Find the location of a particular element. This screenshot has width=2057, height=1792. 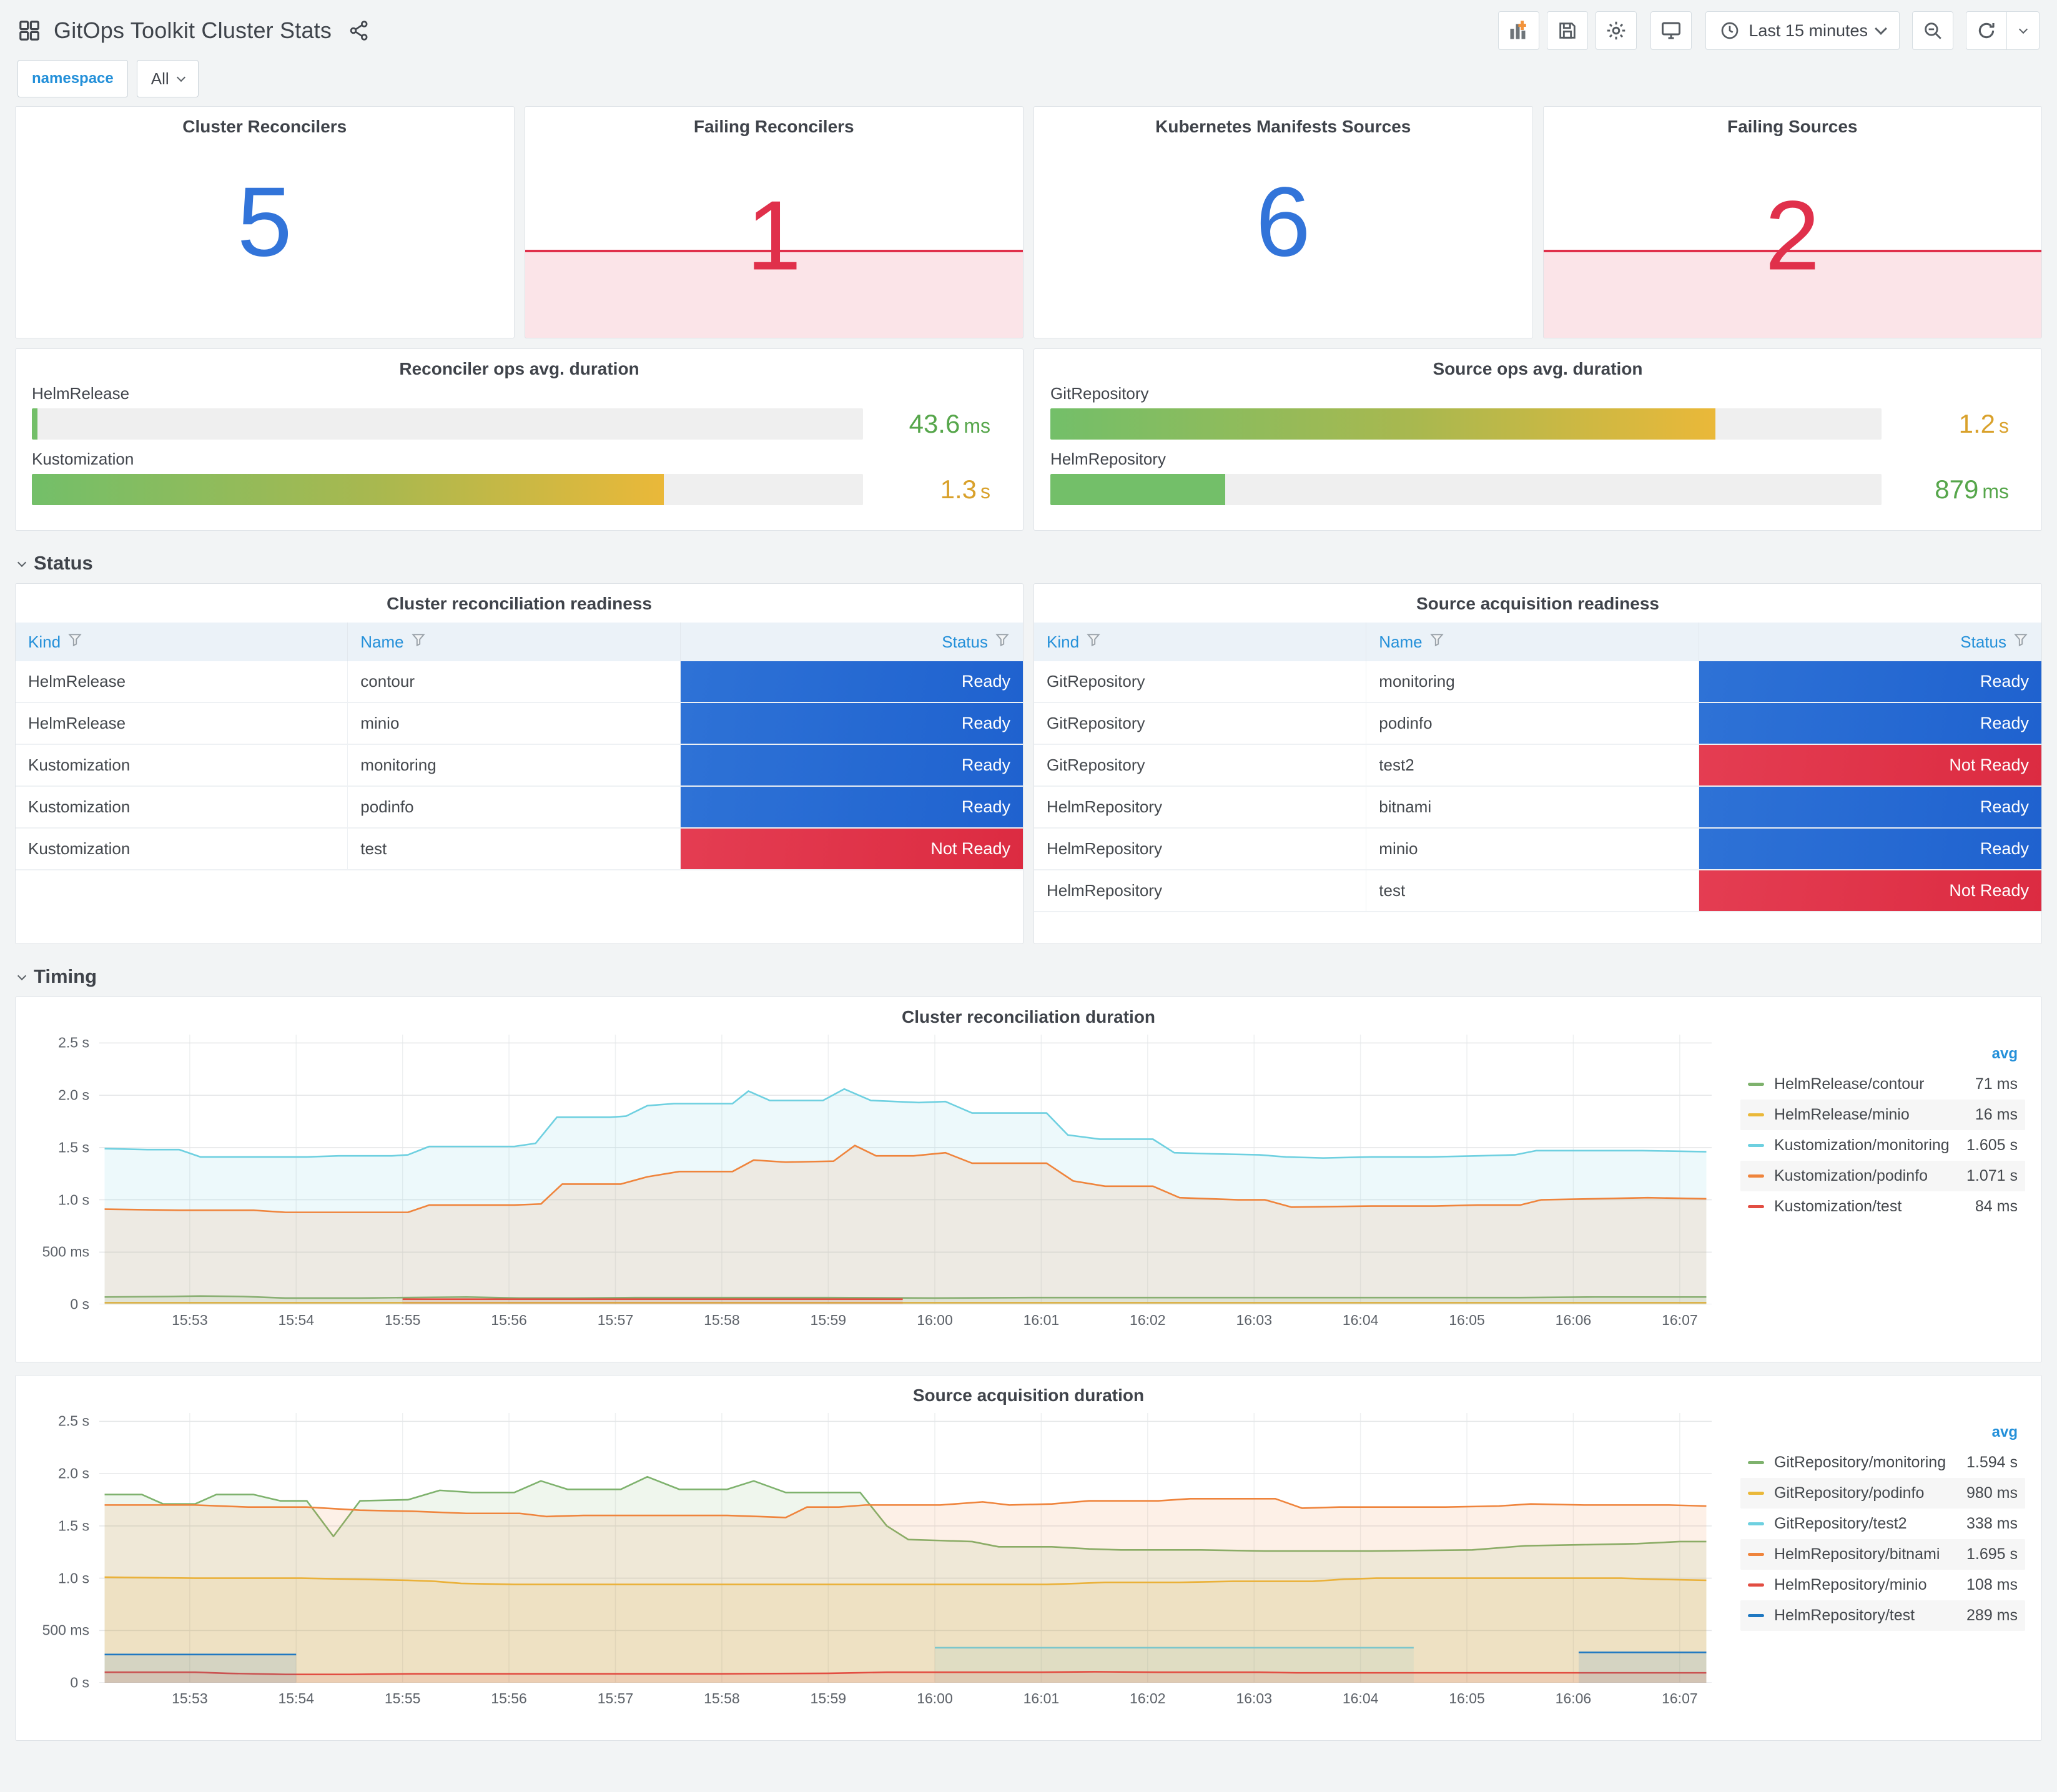

legend-series-name: Kustomization/test is located at coordinates (1856, 1207).